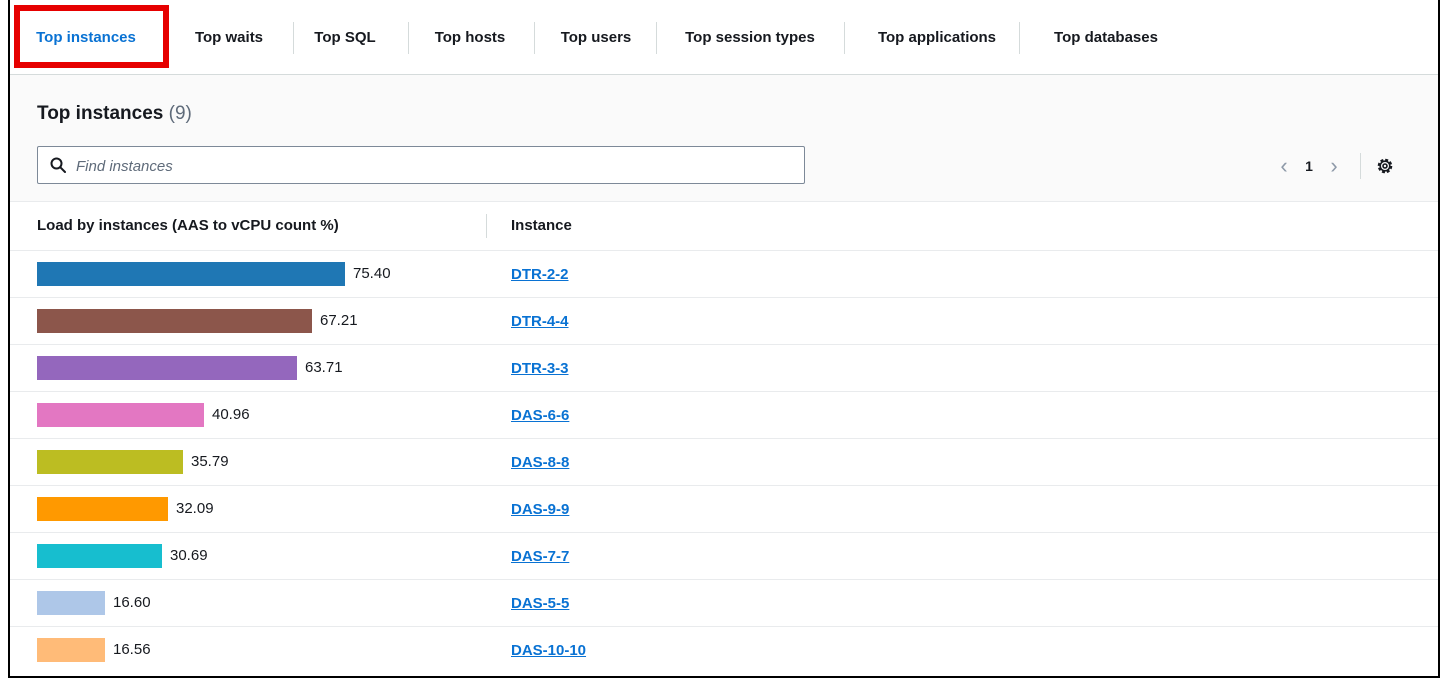  Describe the element at coordinates (724, 274) in the screenshot. I see `table-row: 75.40 DTR-2-2` at that location.